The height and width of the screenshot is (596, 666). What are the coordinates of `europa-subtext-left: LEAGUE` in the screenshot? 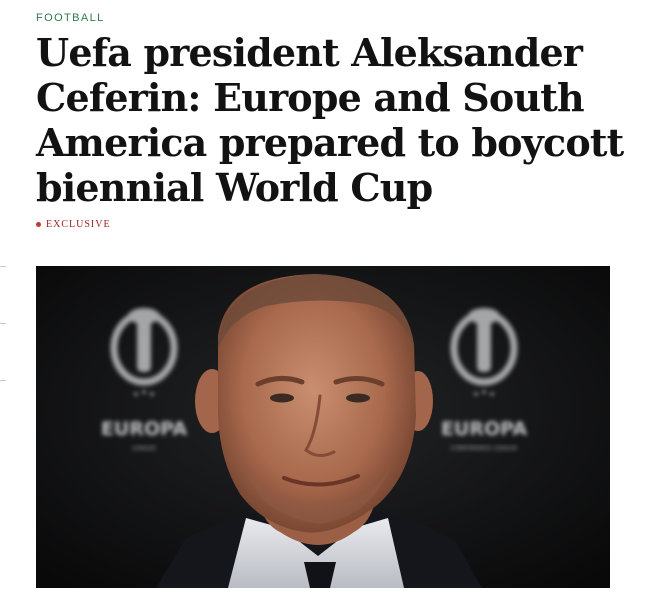 It's located at (144, 448).